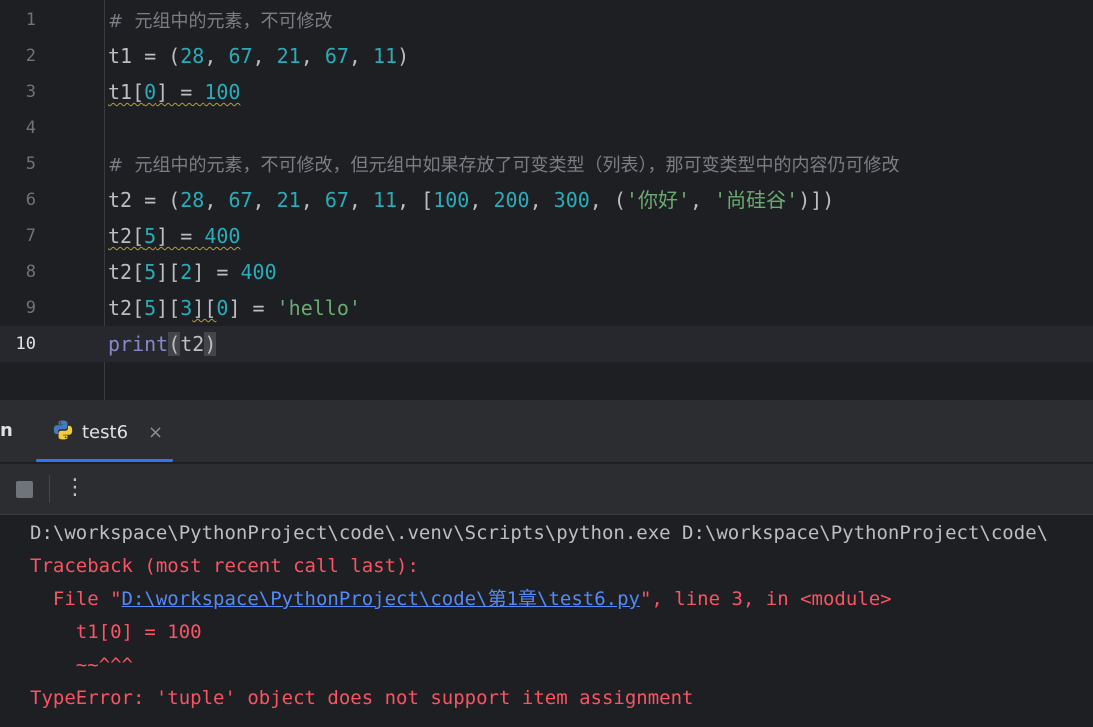 The width and height of the screenshot is (1093, 727). What do you see at coordinates (76, 599) in the screenshot?
I see `file-prefix: File "` at bounding box center [76, 599].